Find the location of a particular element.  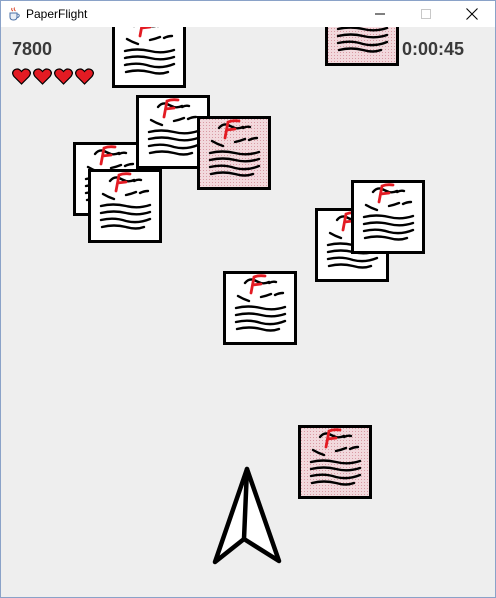

paper-airplane-icon is located at coordinates (247, 515).